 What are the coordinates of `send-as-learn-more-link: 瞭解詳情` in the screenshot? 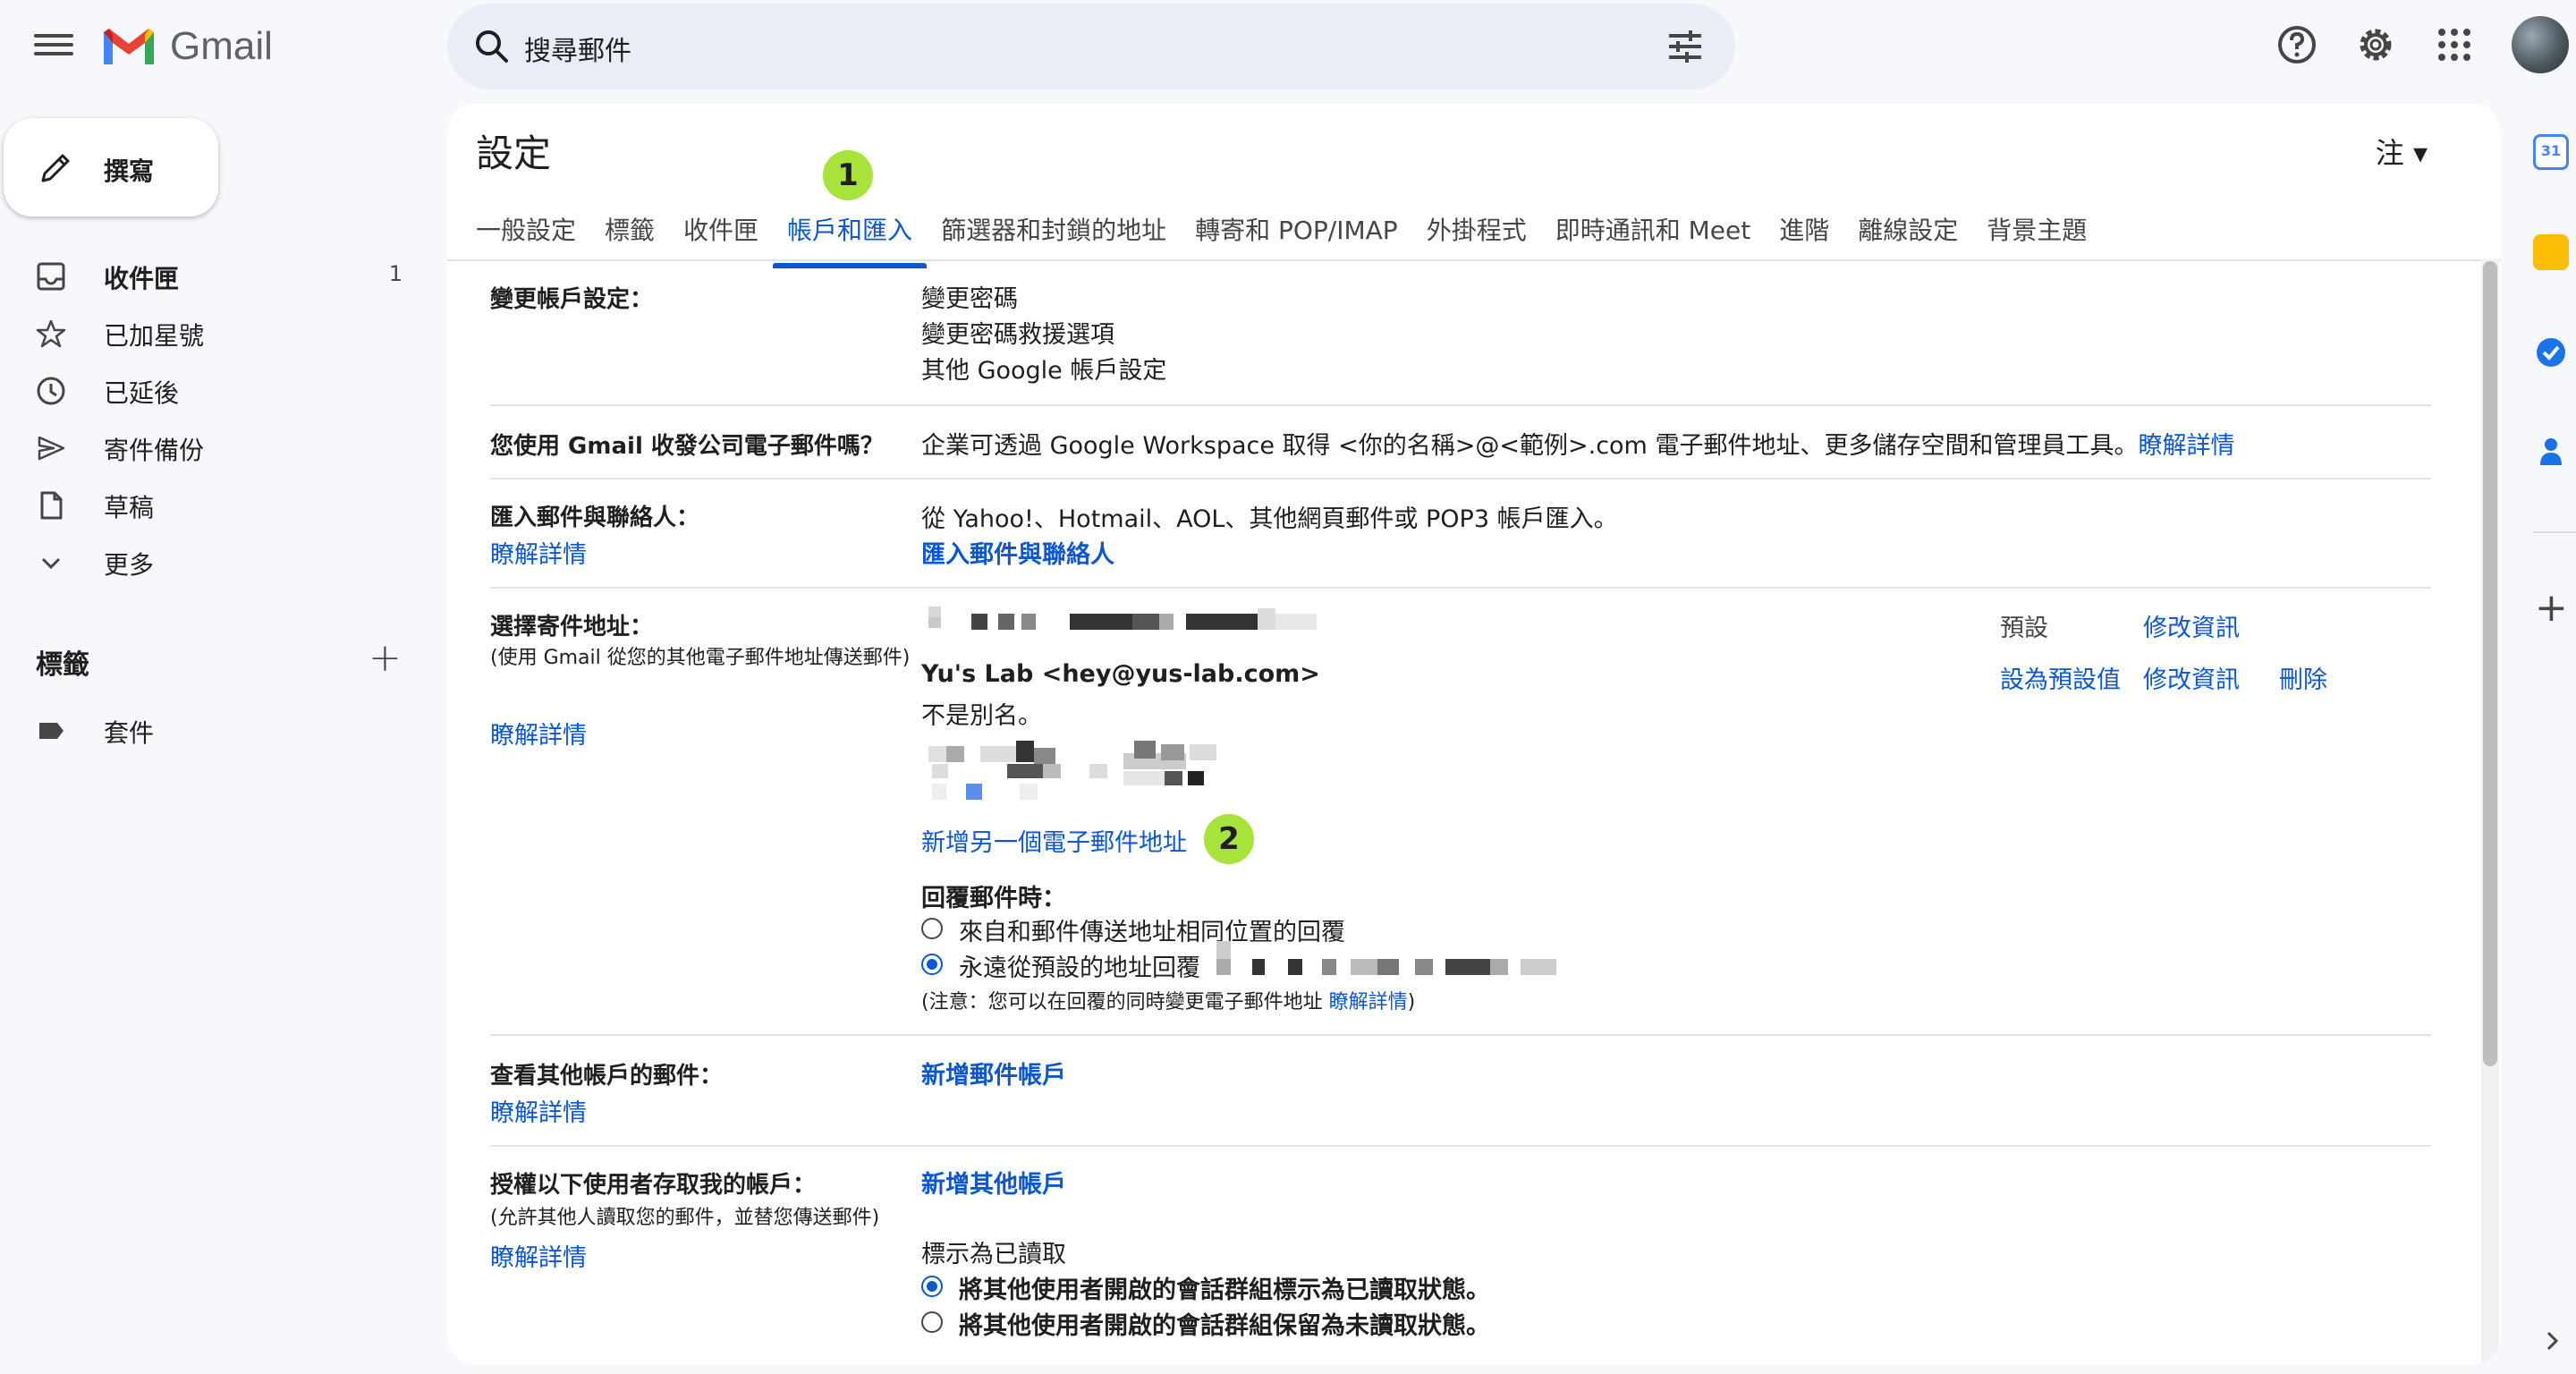 It's located at (538, 733).